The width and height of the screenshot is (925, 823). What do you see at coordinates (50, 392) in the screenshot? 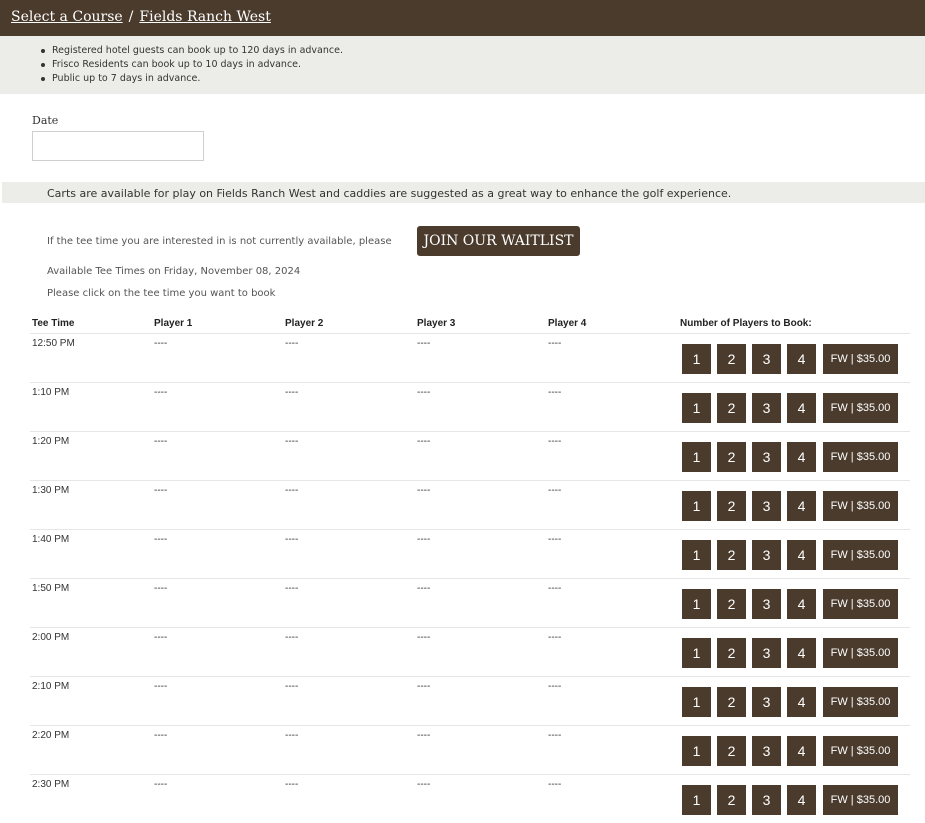
I see `tee-time: 1:10 PM` at bounding box center [50, 392].